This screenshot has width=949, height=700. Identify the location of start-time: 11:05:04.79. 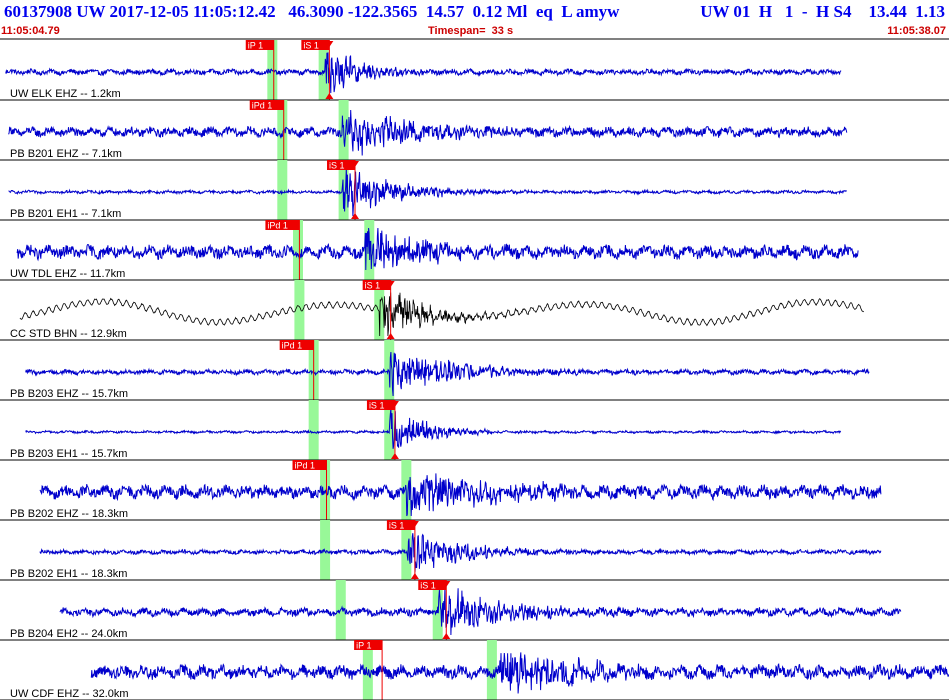
(30, 31).